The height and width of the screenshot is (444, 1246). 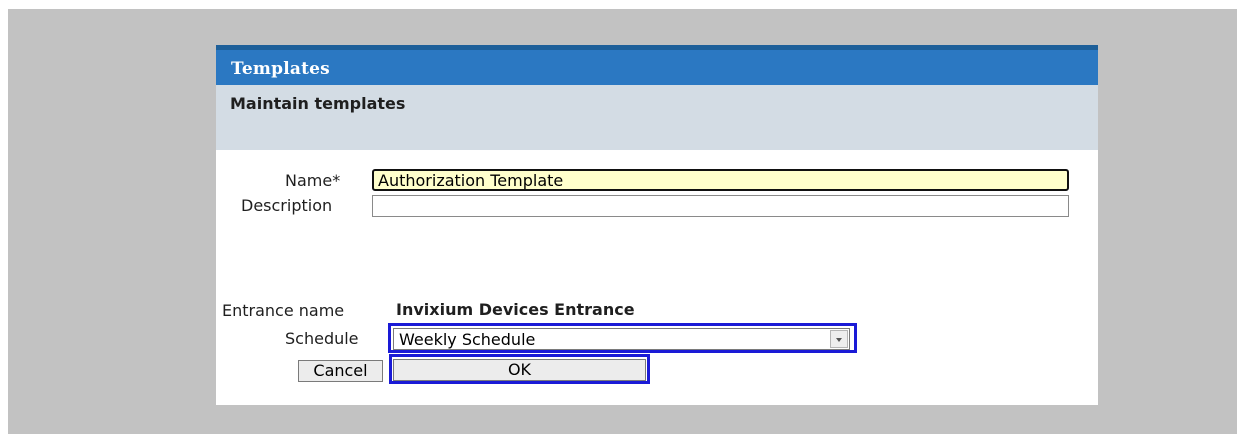 I want to click on schedule-selected-value: Weekly Schedule, so click(x=467, y=339).